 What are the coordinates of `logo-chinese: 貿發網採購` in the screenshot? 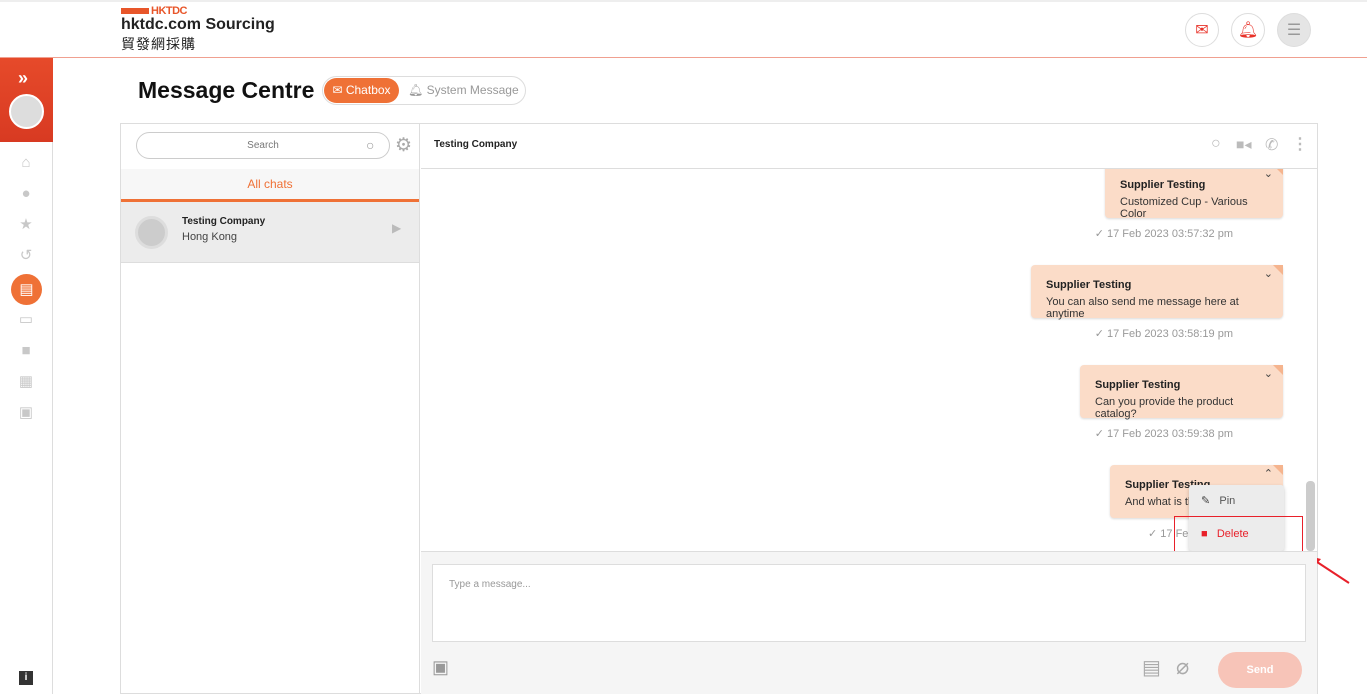 It's located at (158, 44).